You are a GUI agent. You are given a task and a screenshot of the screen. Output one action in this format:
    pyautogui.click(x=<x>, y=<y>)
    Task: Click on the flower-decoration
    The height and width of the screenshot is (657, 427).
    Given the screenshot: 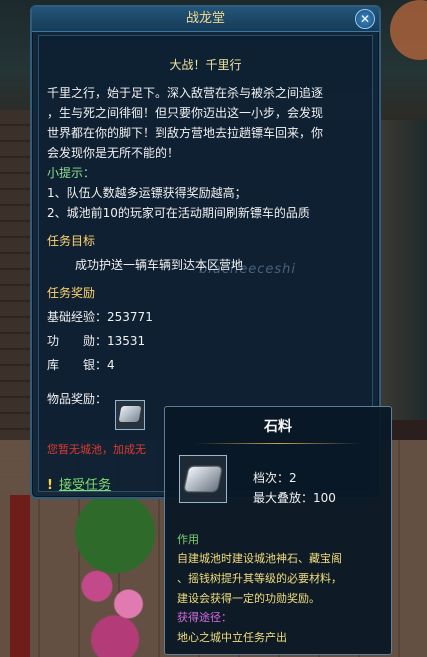 What is the action you would take?
    pyautogui.click(x=115, y=568)
    